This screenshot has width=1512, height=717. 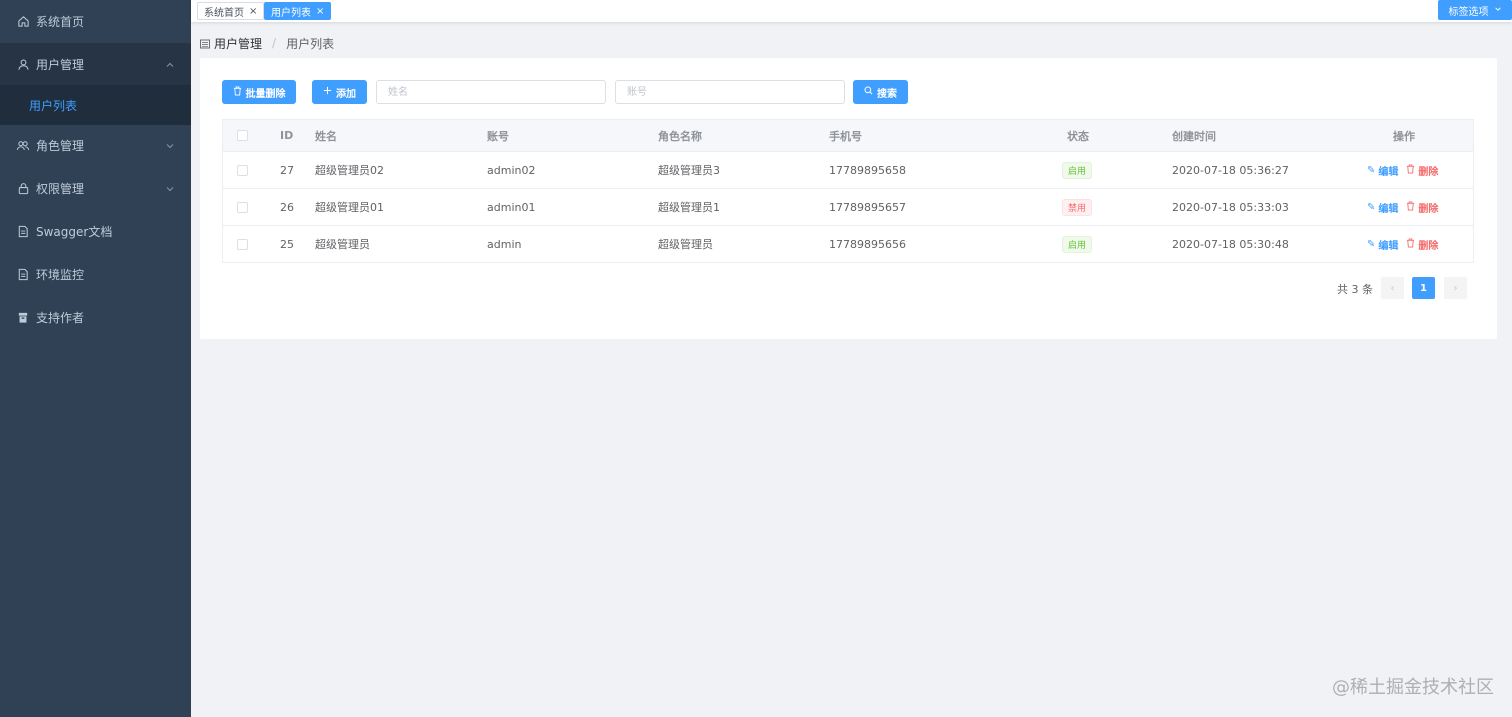 What do you see at coordinates (286, 135) in the screenshot?
I see `column-header: ID` at bounding box center [286, 135].